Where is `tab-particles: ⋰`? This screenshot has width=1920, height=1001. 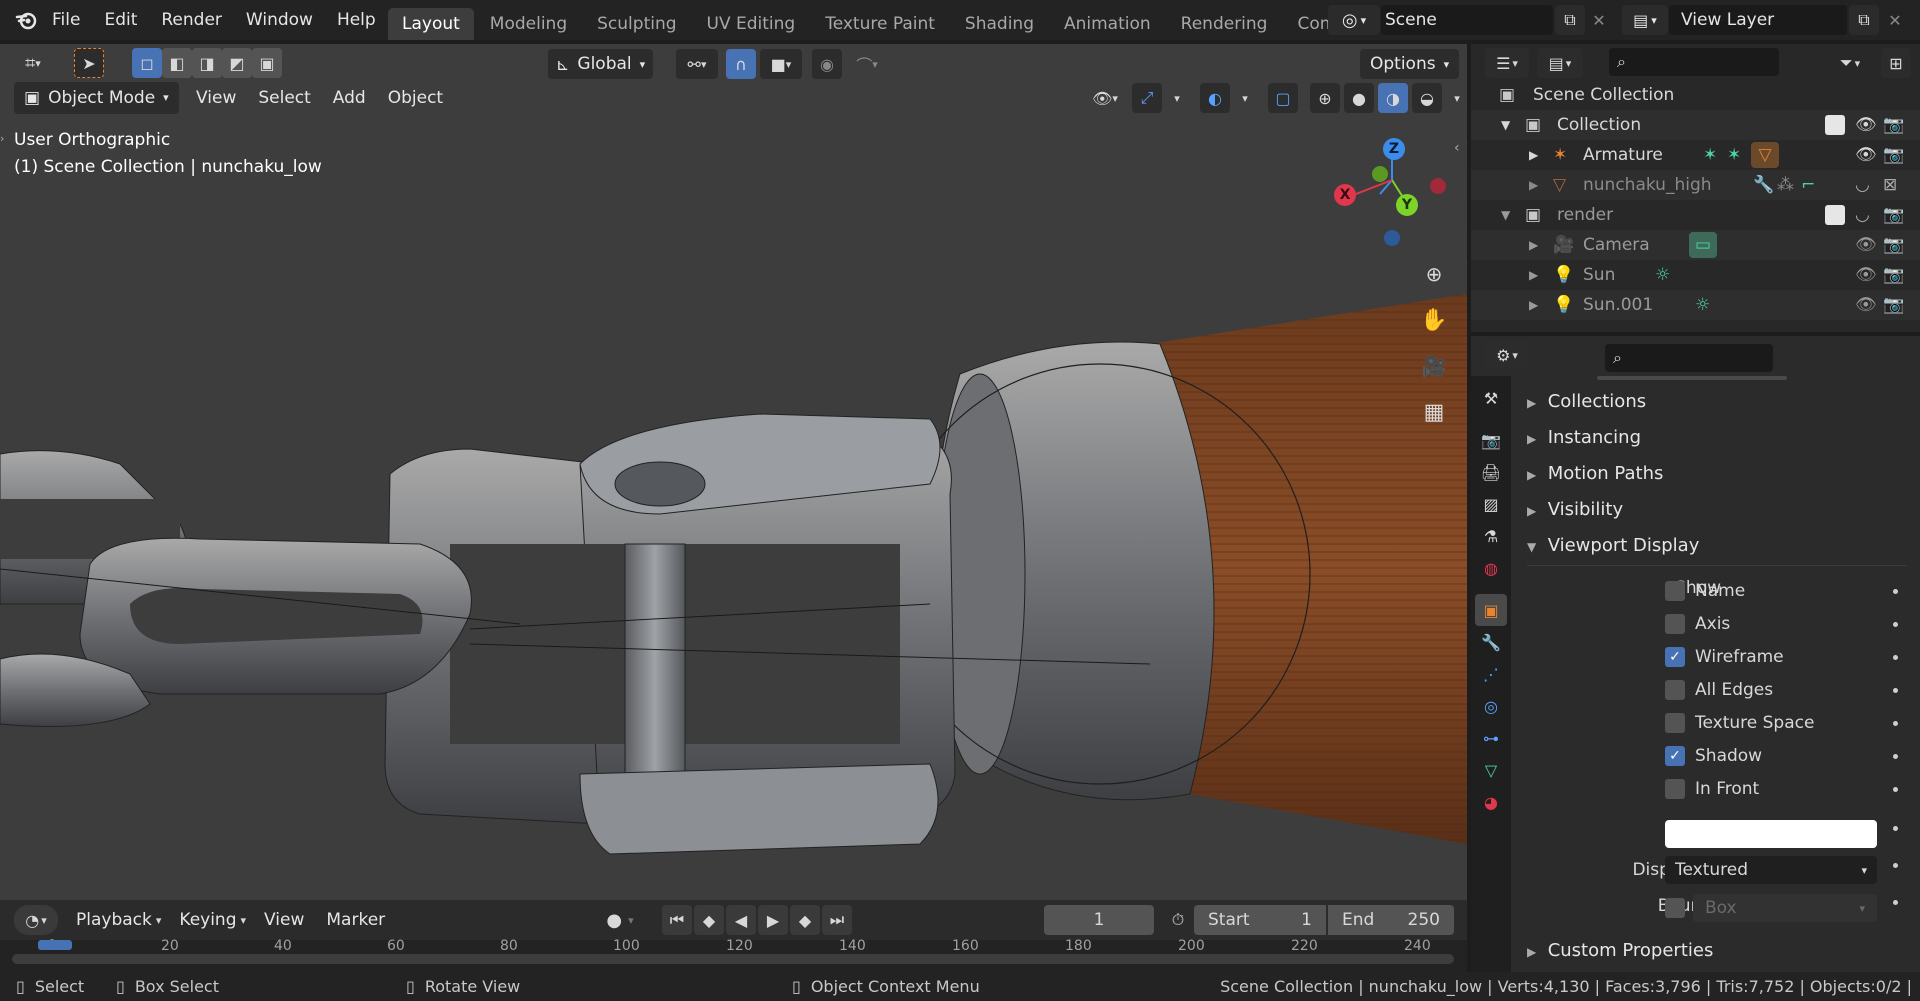
tab-particles: ⋰ is located at coordinates (1491, 674).